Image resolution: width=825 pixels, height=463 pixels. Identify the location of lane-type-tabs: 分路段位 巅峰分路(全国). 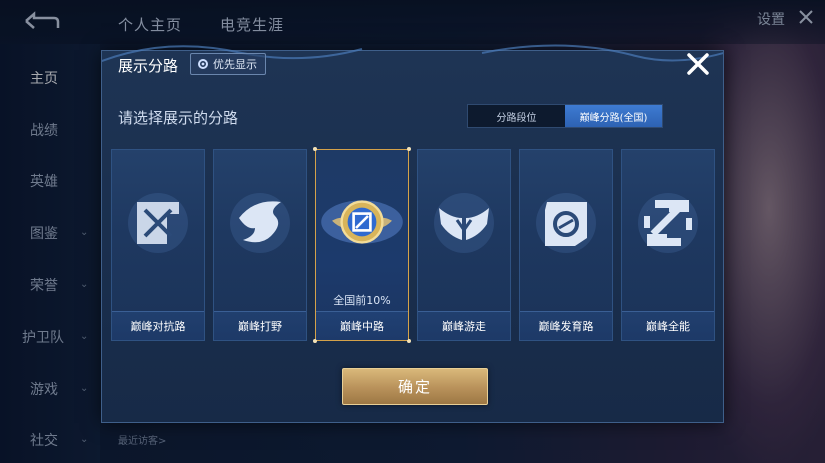
(565, 116).